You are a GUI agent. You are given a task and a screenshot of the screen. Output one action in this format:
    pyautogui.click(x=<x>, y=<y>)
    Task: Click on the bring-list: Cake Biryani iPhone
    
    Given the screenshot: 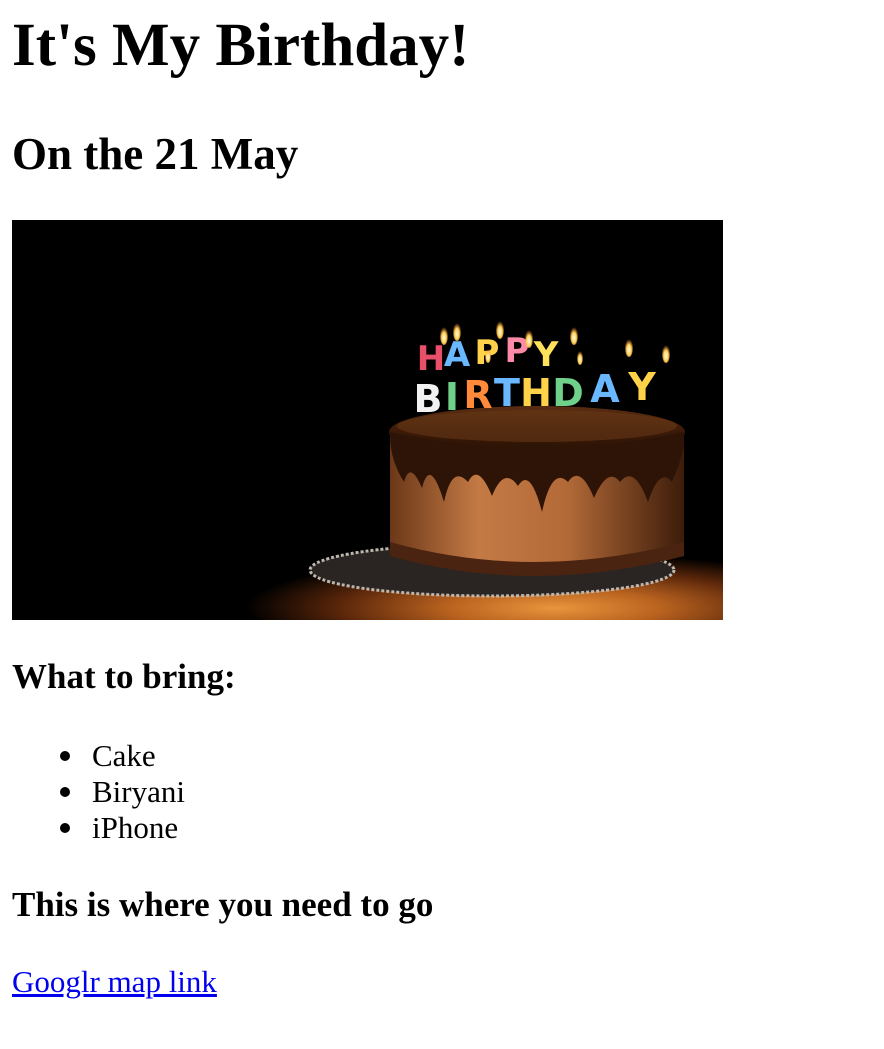 What is the action you would take?
    pyautogui.click(x=98, y=792)
    